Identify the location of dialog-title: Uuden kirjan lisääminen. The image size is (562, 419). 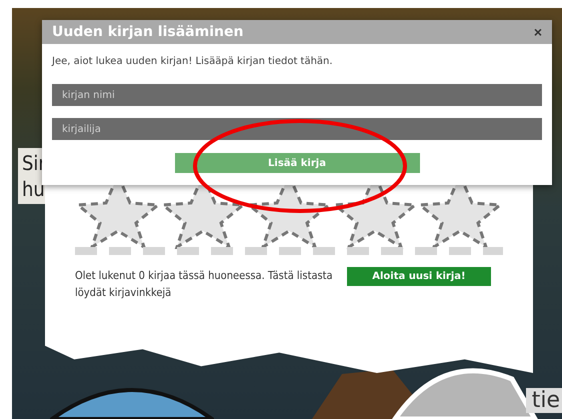
(148, 32).